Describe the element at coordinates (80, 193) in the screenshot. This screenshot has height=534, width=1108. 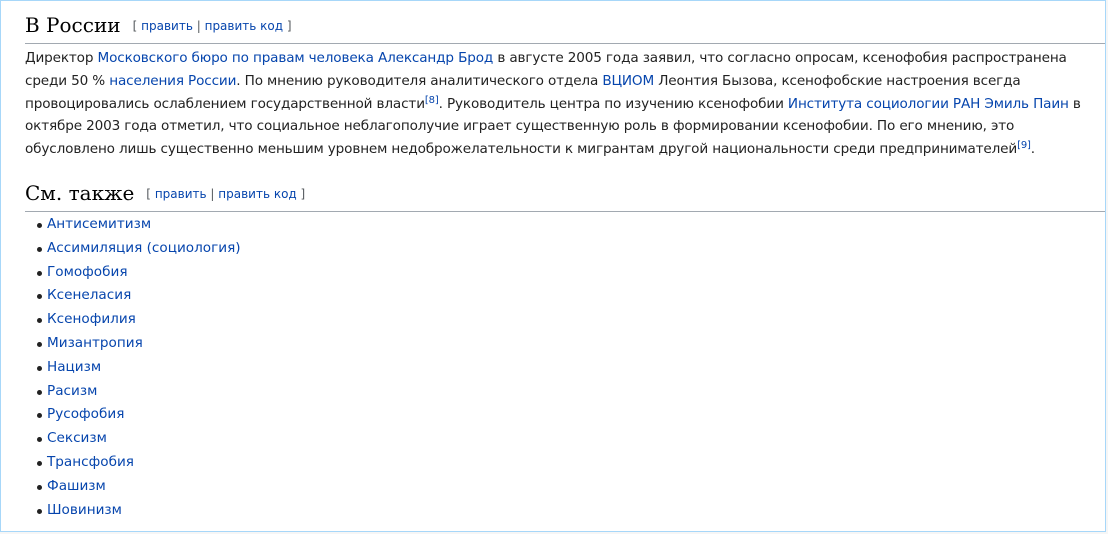
I see `section-title-see-also: См. также` at that location.